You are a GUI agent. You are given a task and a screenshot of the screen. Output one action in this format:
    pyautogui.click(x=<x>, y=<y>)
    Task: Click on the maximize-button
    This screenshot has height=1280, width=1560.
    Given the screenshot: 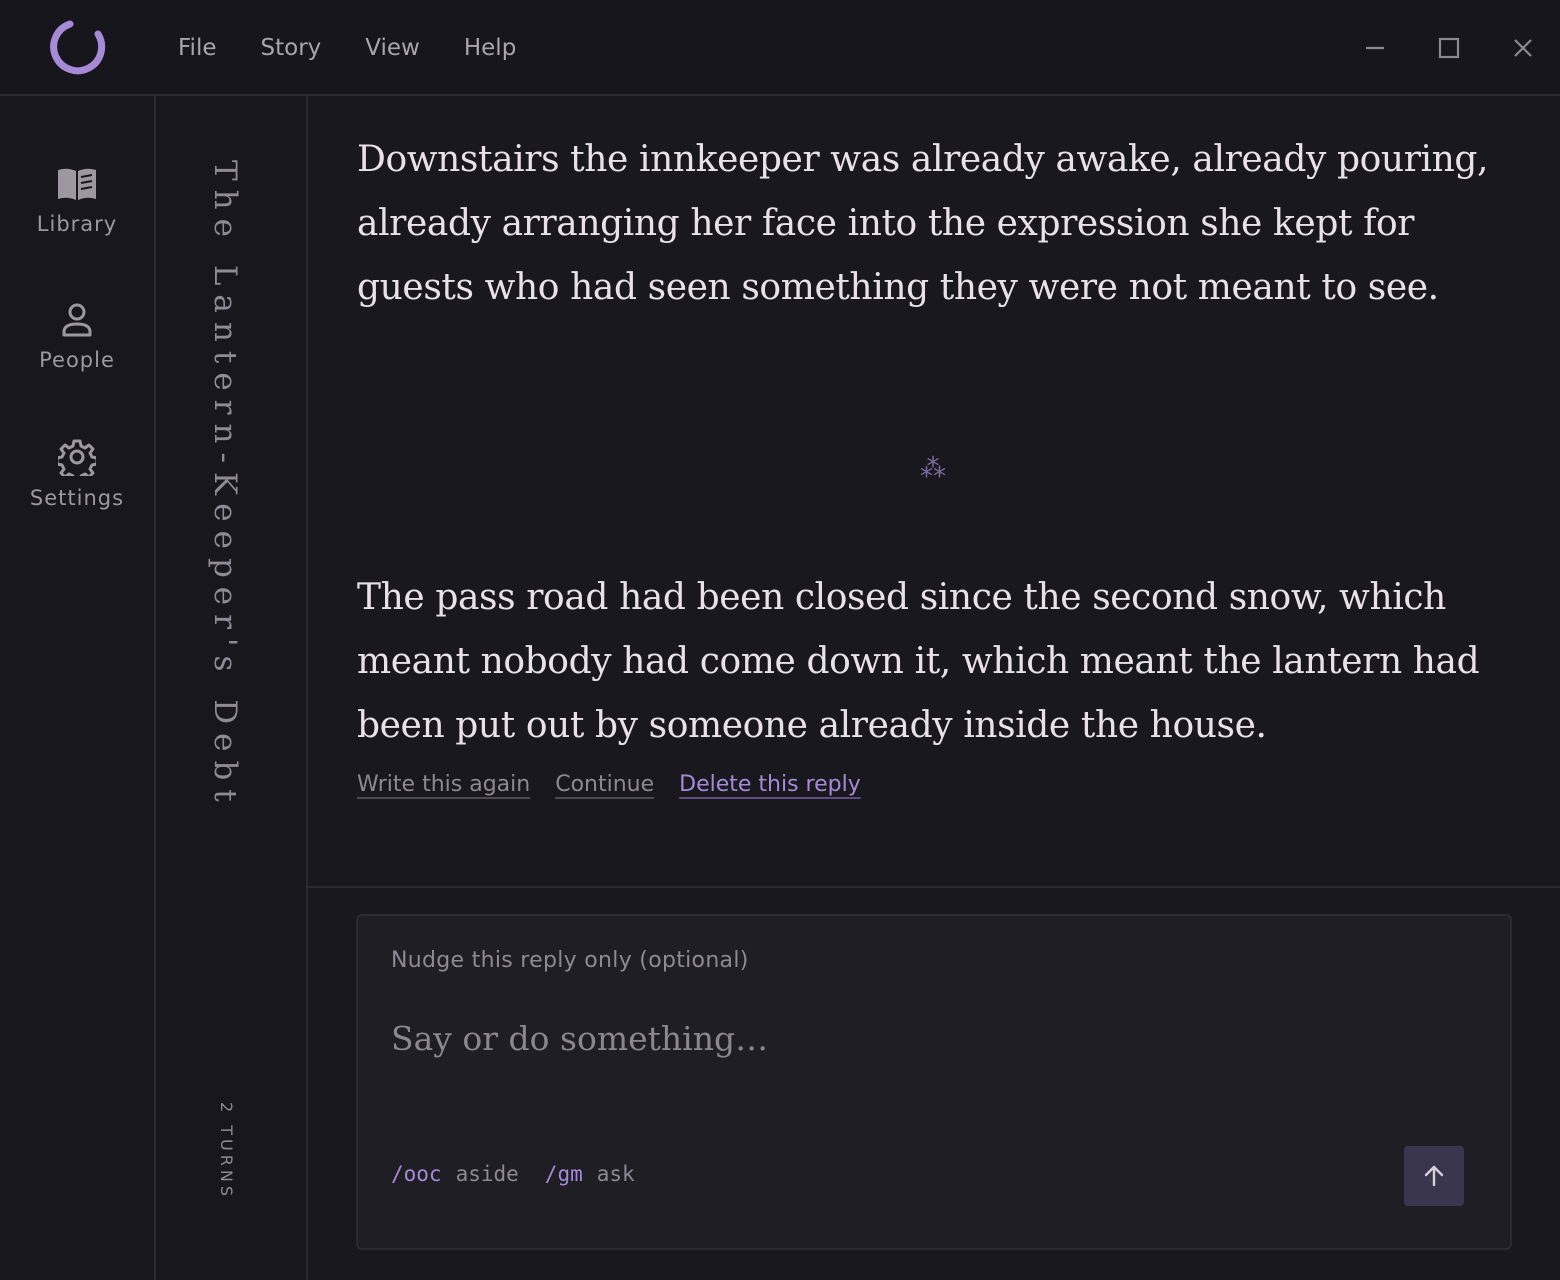 What is the action you would take?
    pyautogui.click(x=1449, y=48)
    